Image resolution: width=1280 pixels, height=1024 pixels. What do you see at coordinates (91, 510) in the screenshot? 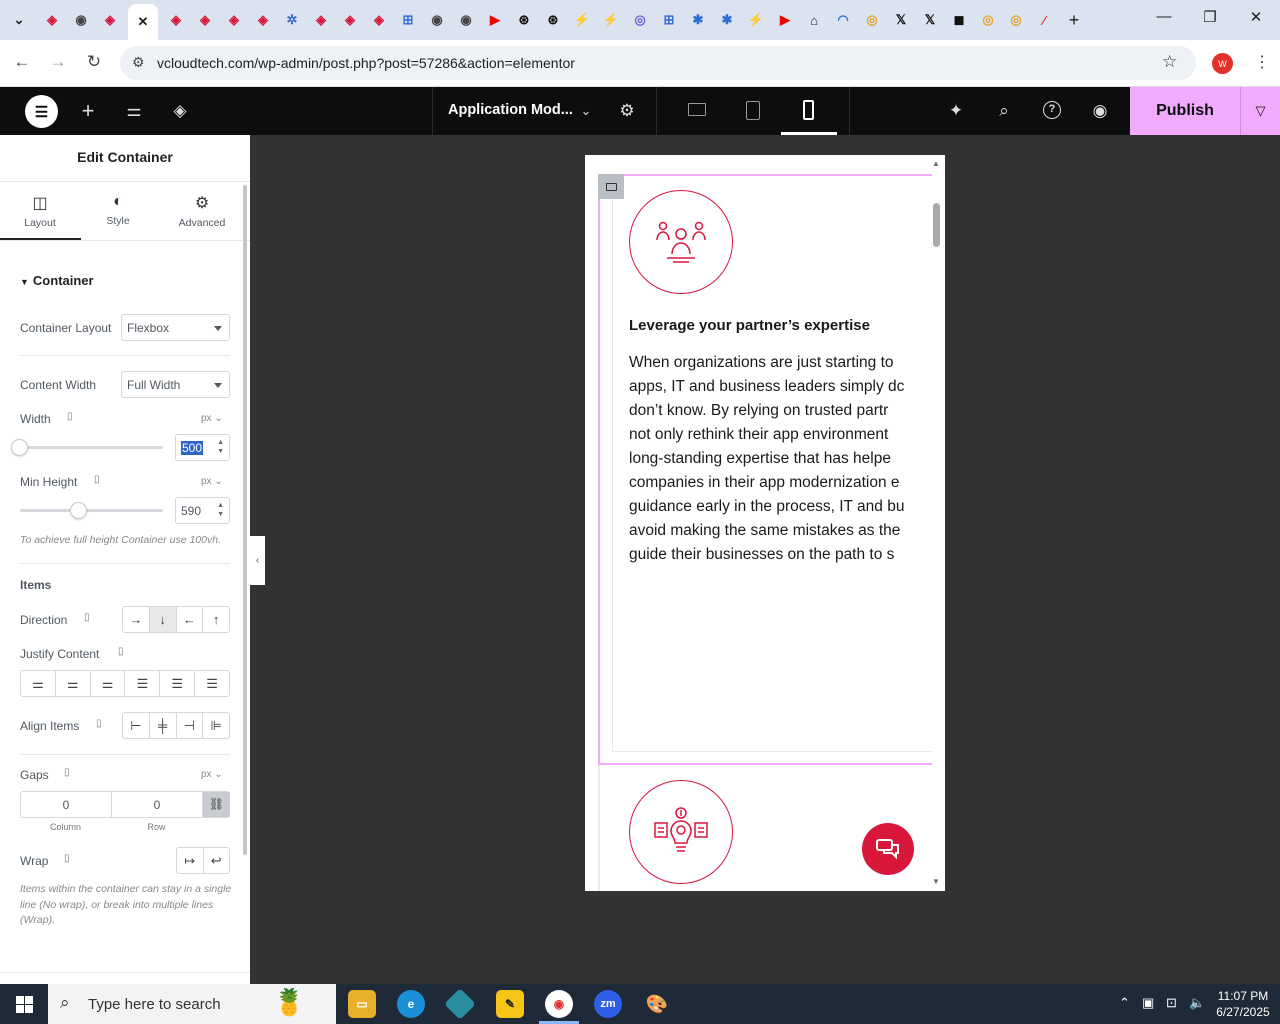
I see `min-height-slider-track` at bounding box center [91, 510].